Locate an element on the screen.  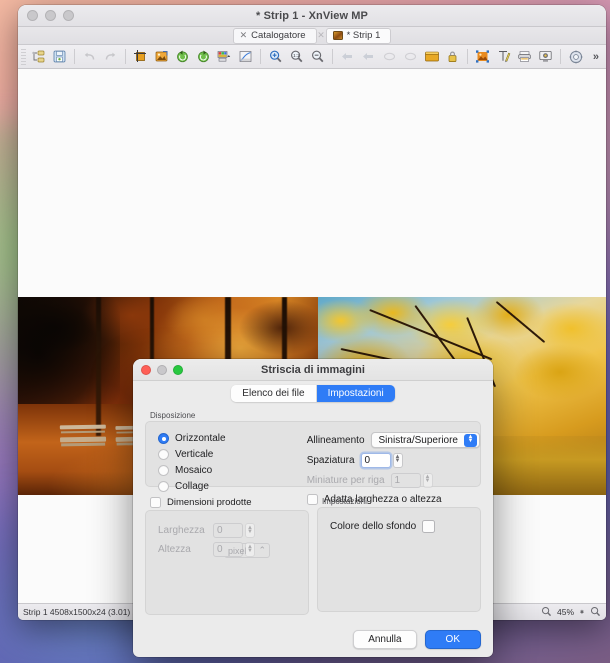
organize-icon is located at coordinates (38, 57).